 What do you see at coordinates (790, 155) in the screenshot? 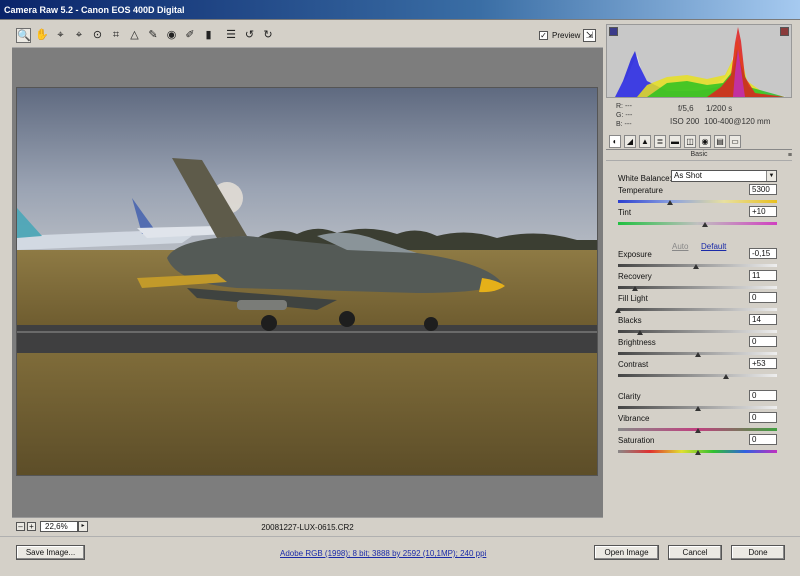
I see `panel-menu-icon: ≡` at bounding box center [790, 155].